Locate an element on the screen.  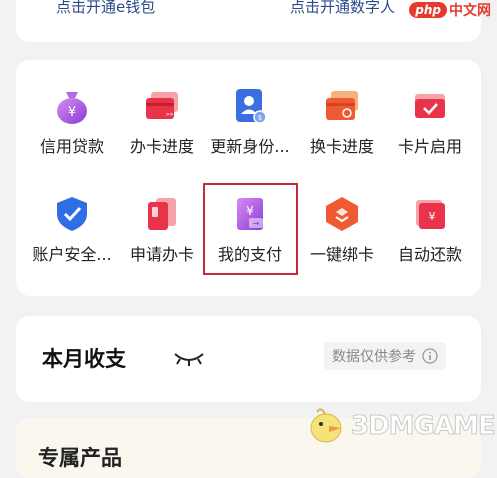
bind-card-icon is located at coordinates (342, 214).